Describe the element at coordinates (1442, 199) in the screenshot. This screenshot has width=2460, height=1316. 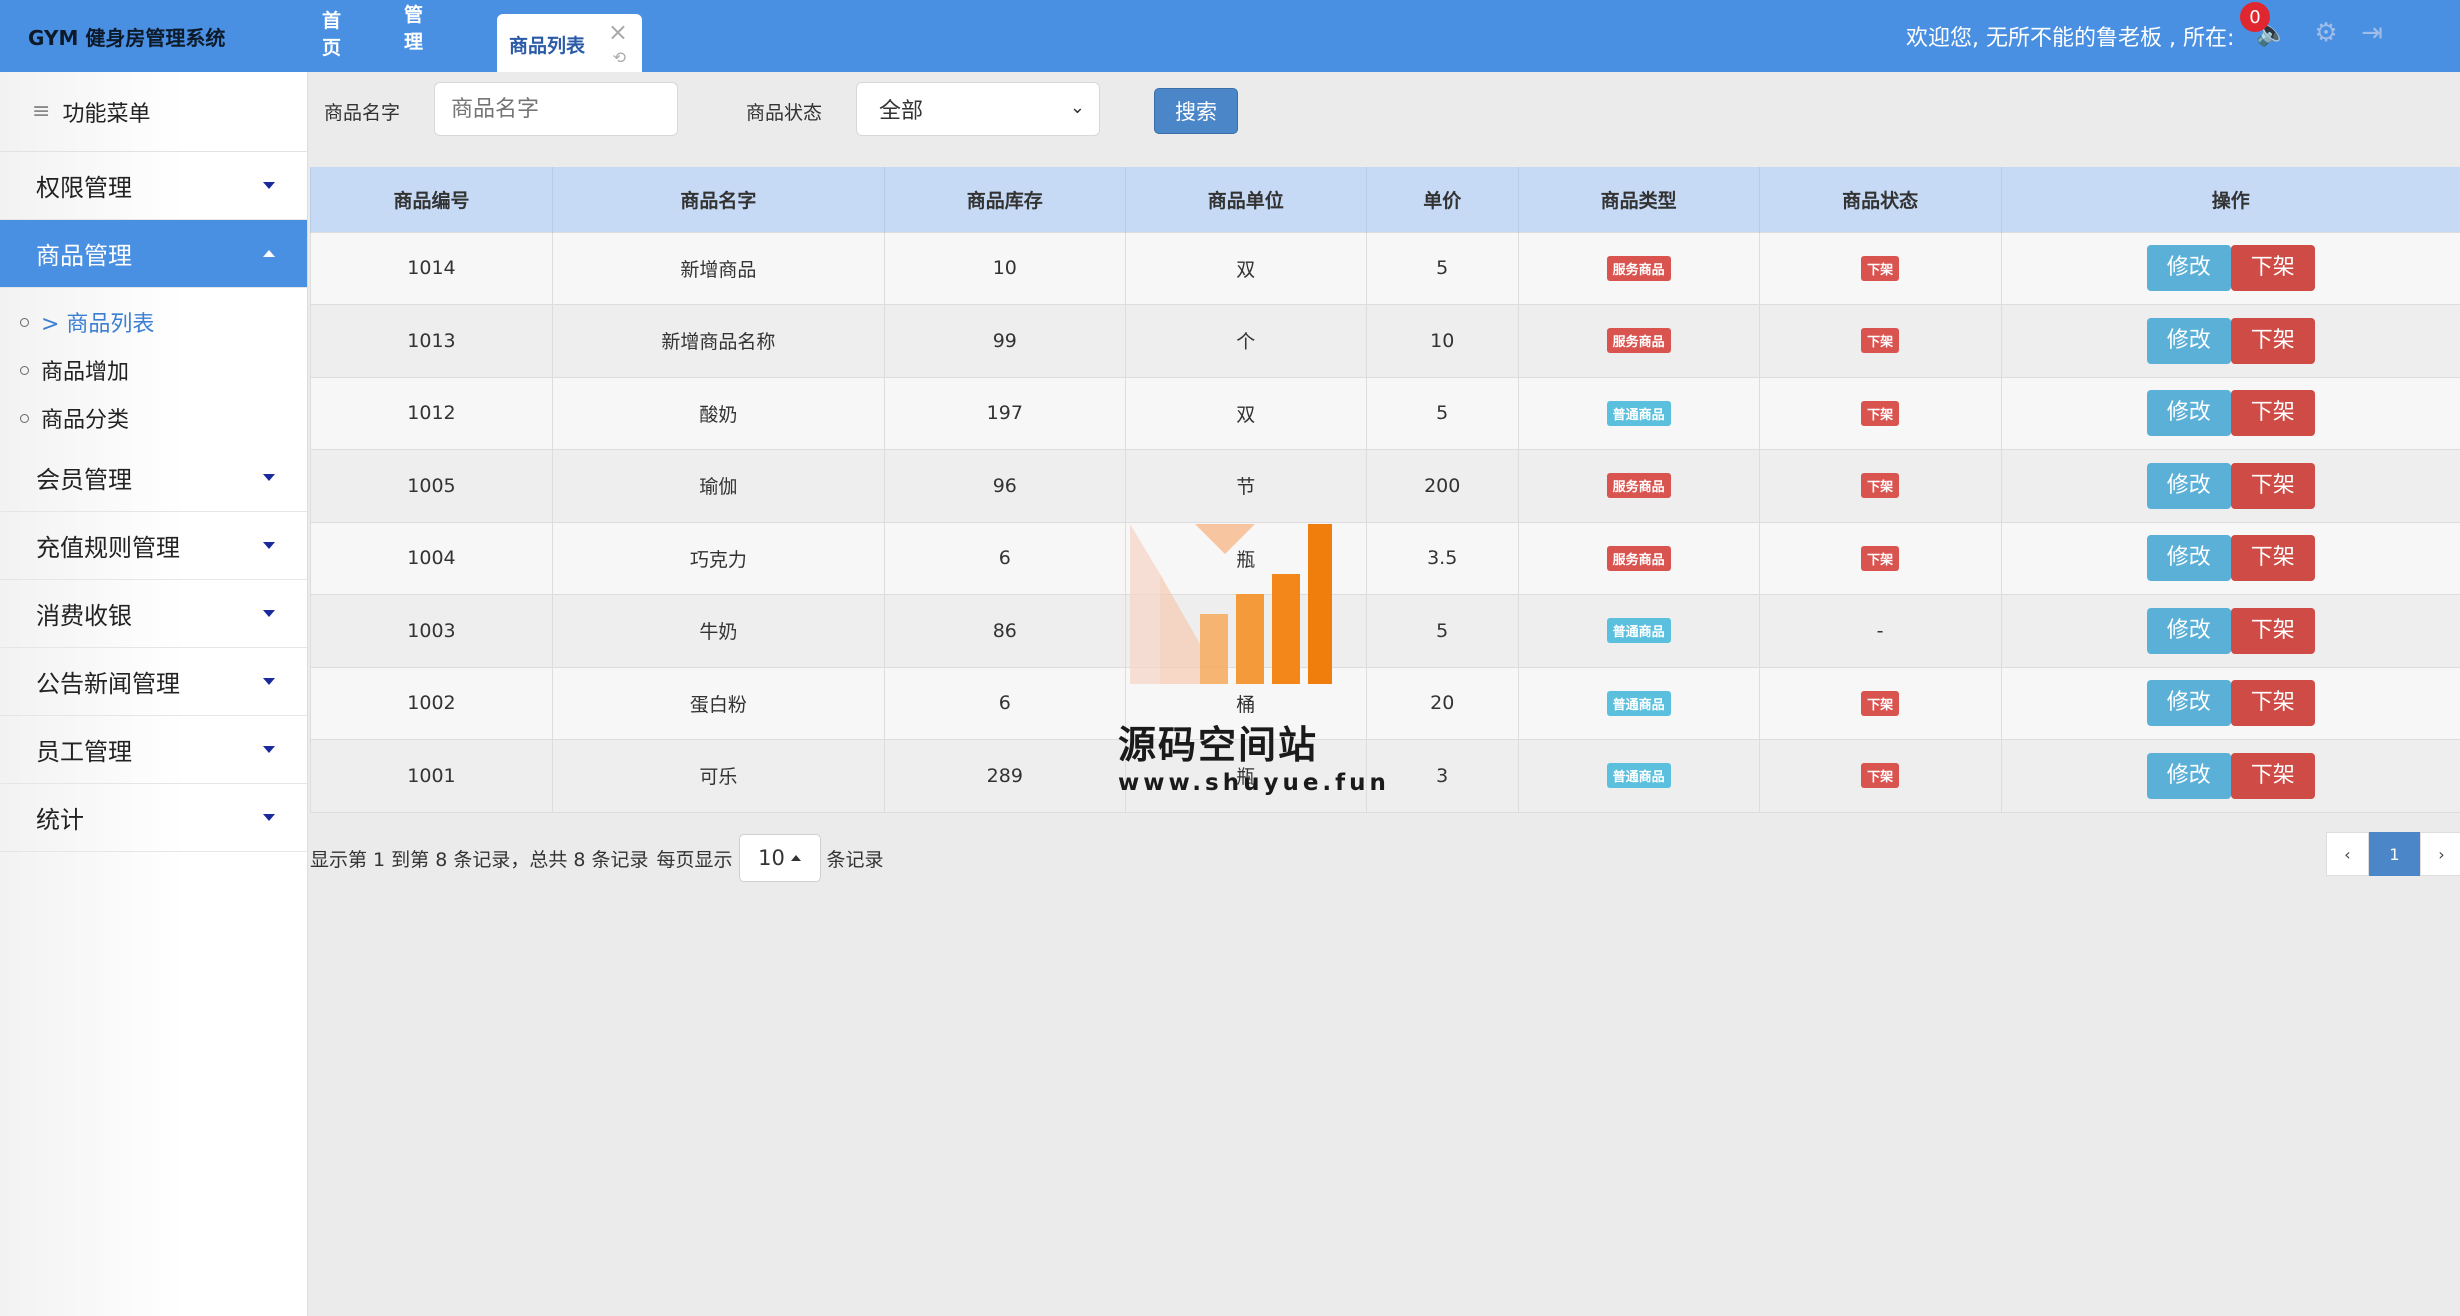
I see `column-header-price: 单价` at that location.